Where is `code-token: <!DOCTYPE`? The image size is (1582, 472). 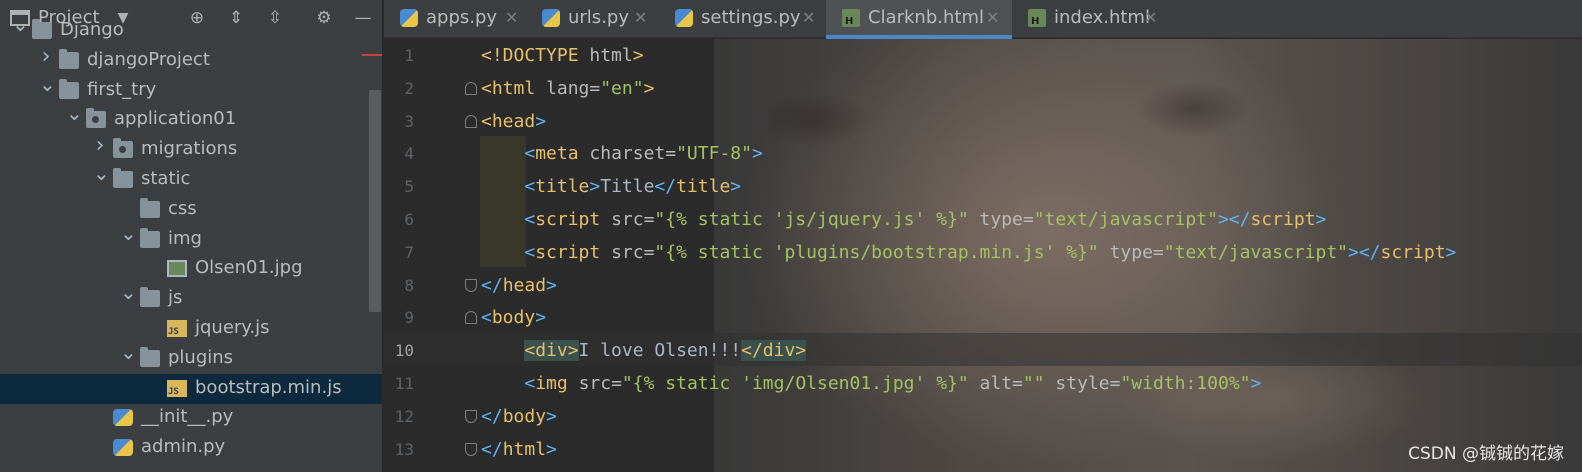
code-token: <!DOCTYPE is located at coordinates (535, 55).